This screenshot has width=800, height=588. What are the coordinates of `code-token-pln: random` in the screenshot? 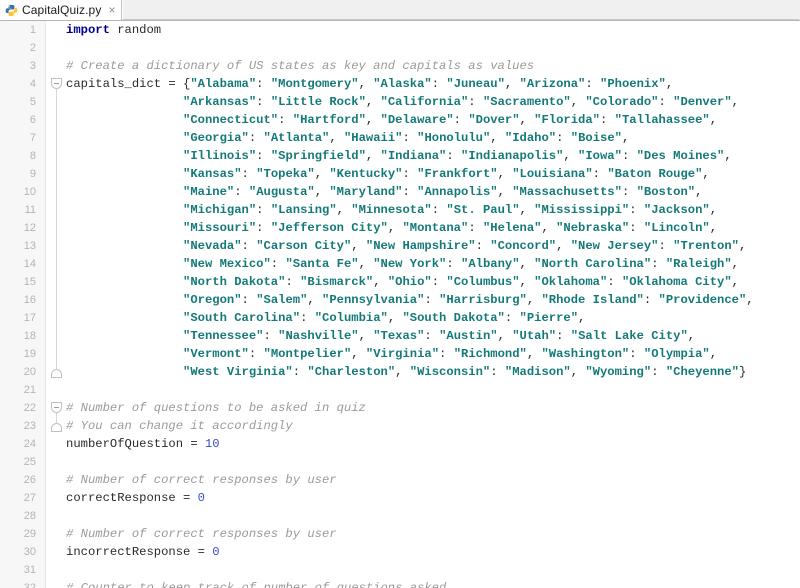 It's located at (135, 30).